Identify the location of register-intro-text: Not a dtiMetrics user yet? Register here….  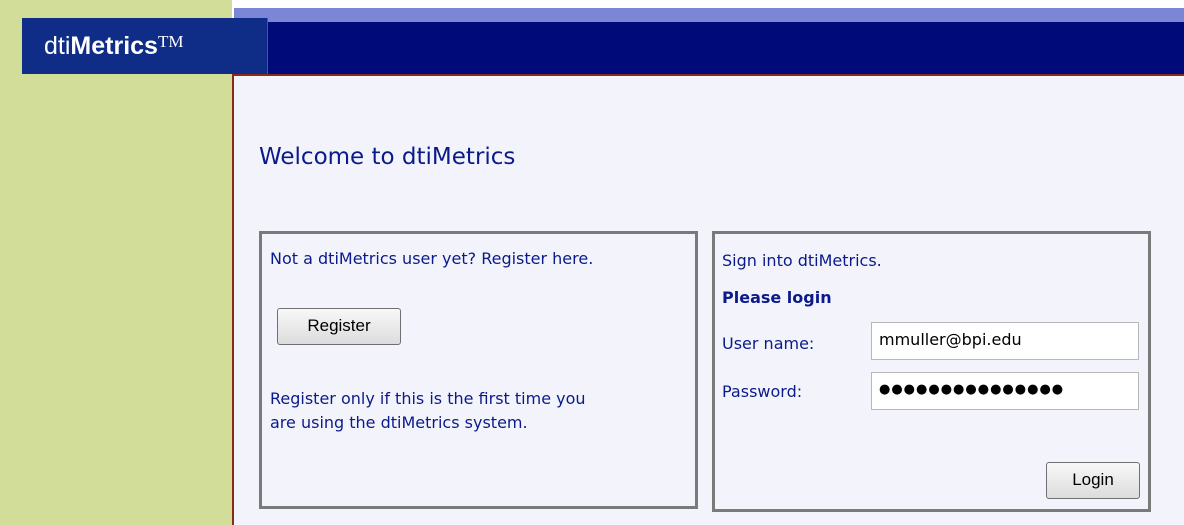
(432, 258).